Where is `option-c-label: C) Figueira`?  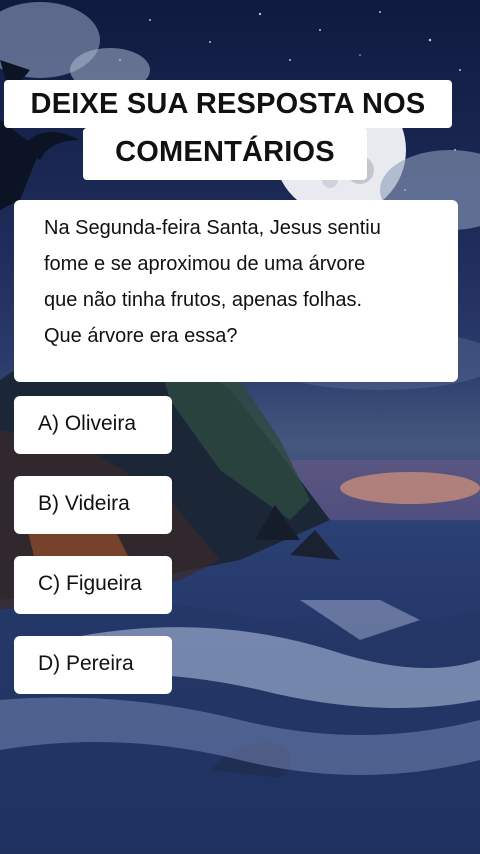 option-c-label: C) Figueira is located at coordinates (90, 583).